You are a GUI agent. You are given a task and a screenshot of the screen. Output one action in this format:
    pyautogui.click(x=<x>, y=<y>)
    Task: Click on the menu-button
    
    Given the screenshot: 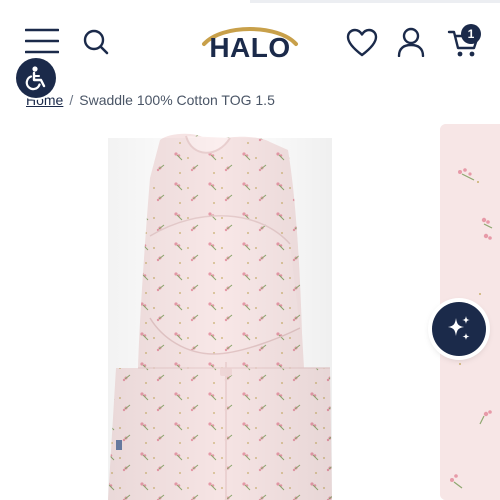 What is the action you would take?
    pyautogui.click(x=42, y=41)
    